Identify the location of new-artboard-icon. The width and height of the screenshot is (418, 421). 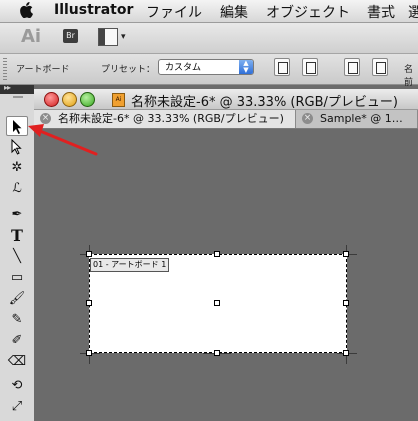
(352, 67).